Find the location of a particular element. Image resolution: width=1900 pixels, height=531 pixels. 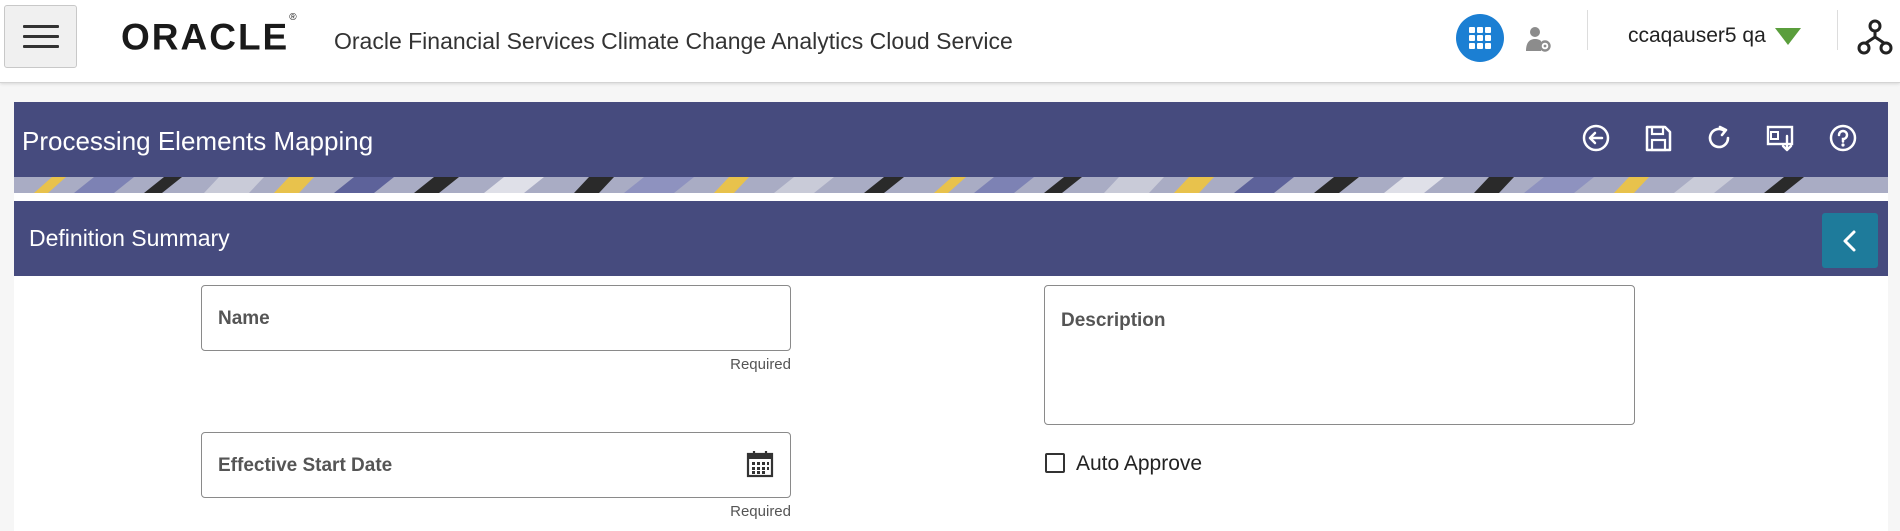

chevron-left-icon is located at coordinates (1849, 240).